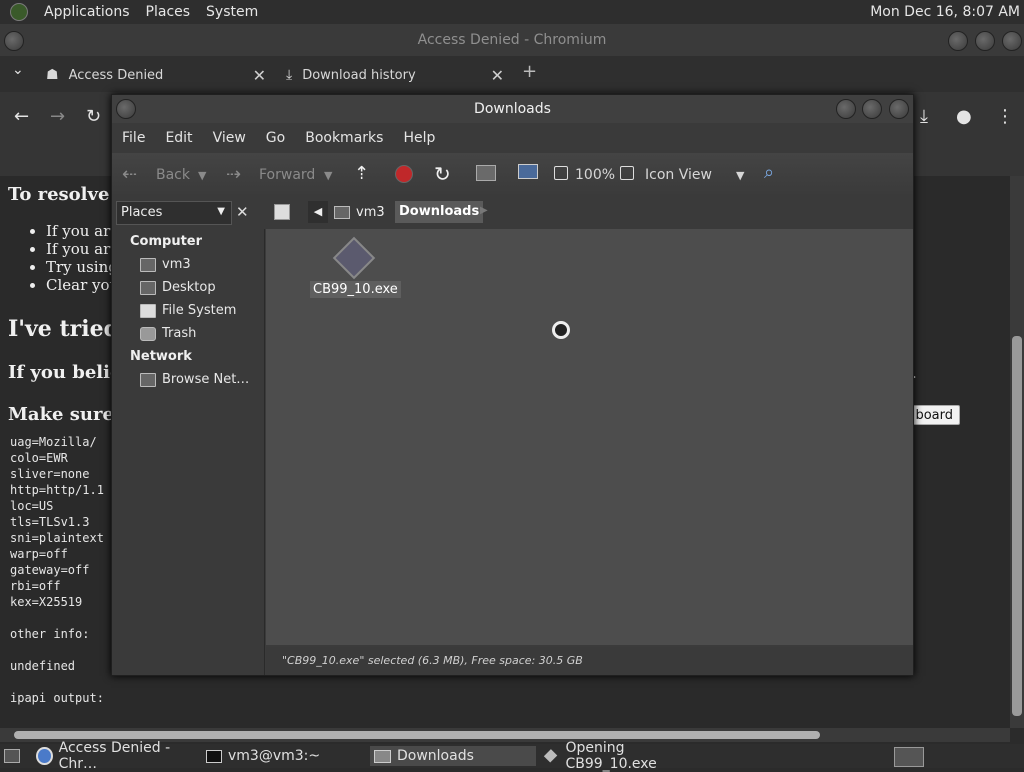  I want to click on computer-icon, so click(528, 171).